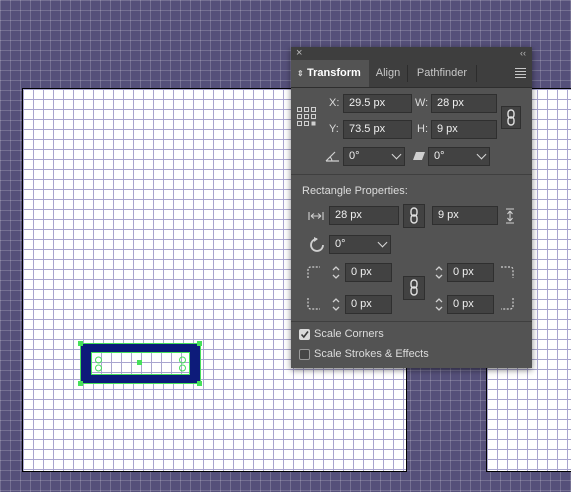 The height and width of the screenshot is (492, 571). I want to click on width-icon, so click(316, 216).